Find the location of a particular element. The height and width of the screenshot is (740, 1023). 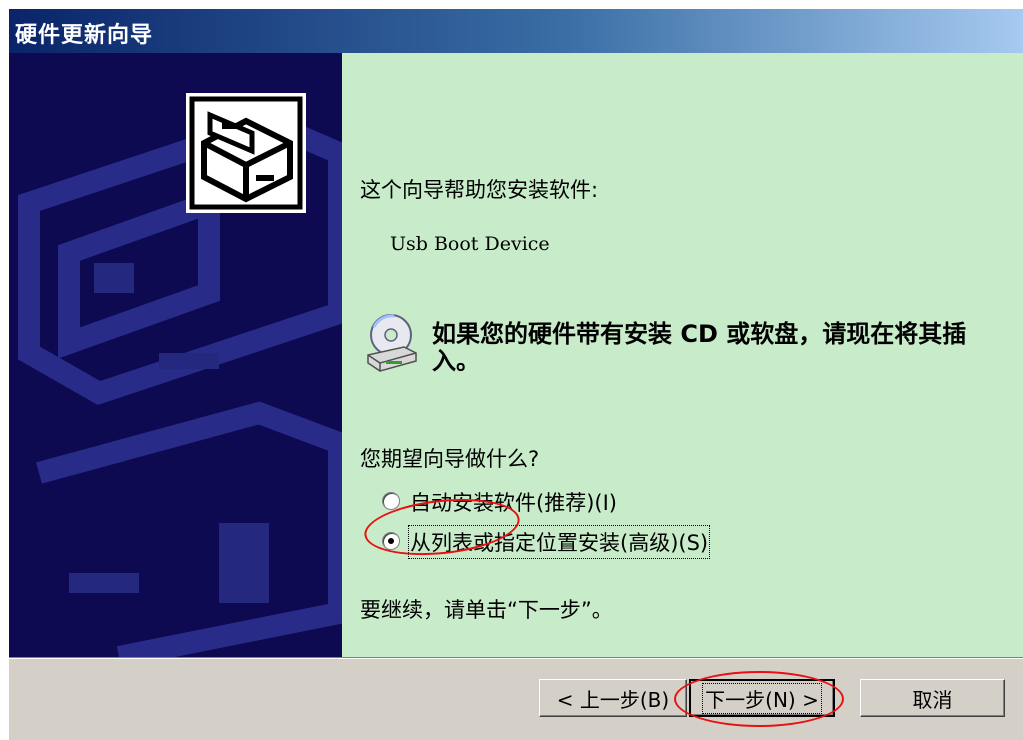

cd-insert-message: 如果您的硬件带有安装 CD 或软盘，请现在将其插入。 is located at coordinates (699, 347).